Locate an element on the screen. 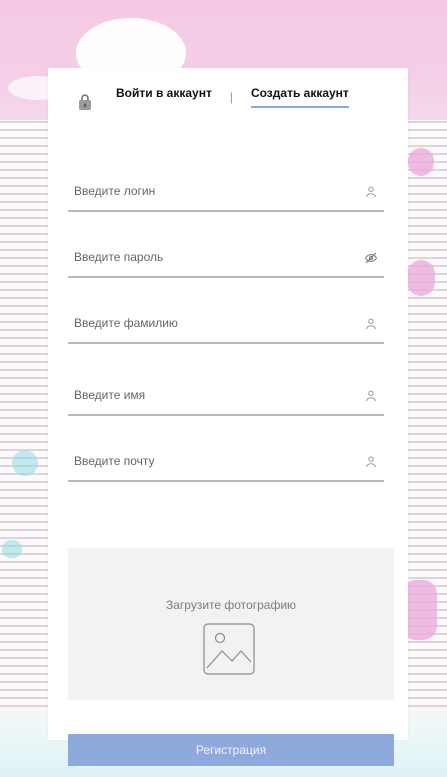 The width and height of the screenshot is (447, 777). photo-upload-title: Загрузите фотографию is located at coordinates (231, 605).